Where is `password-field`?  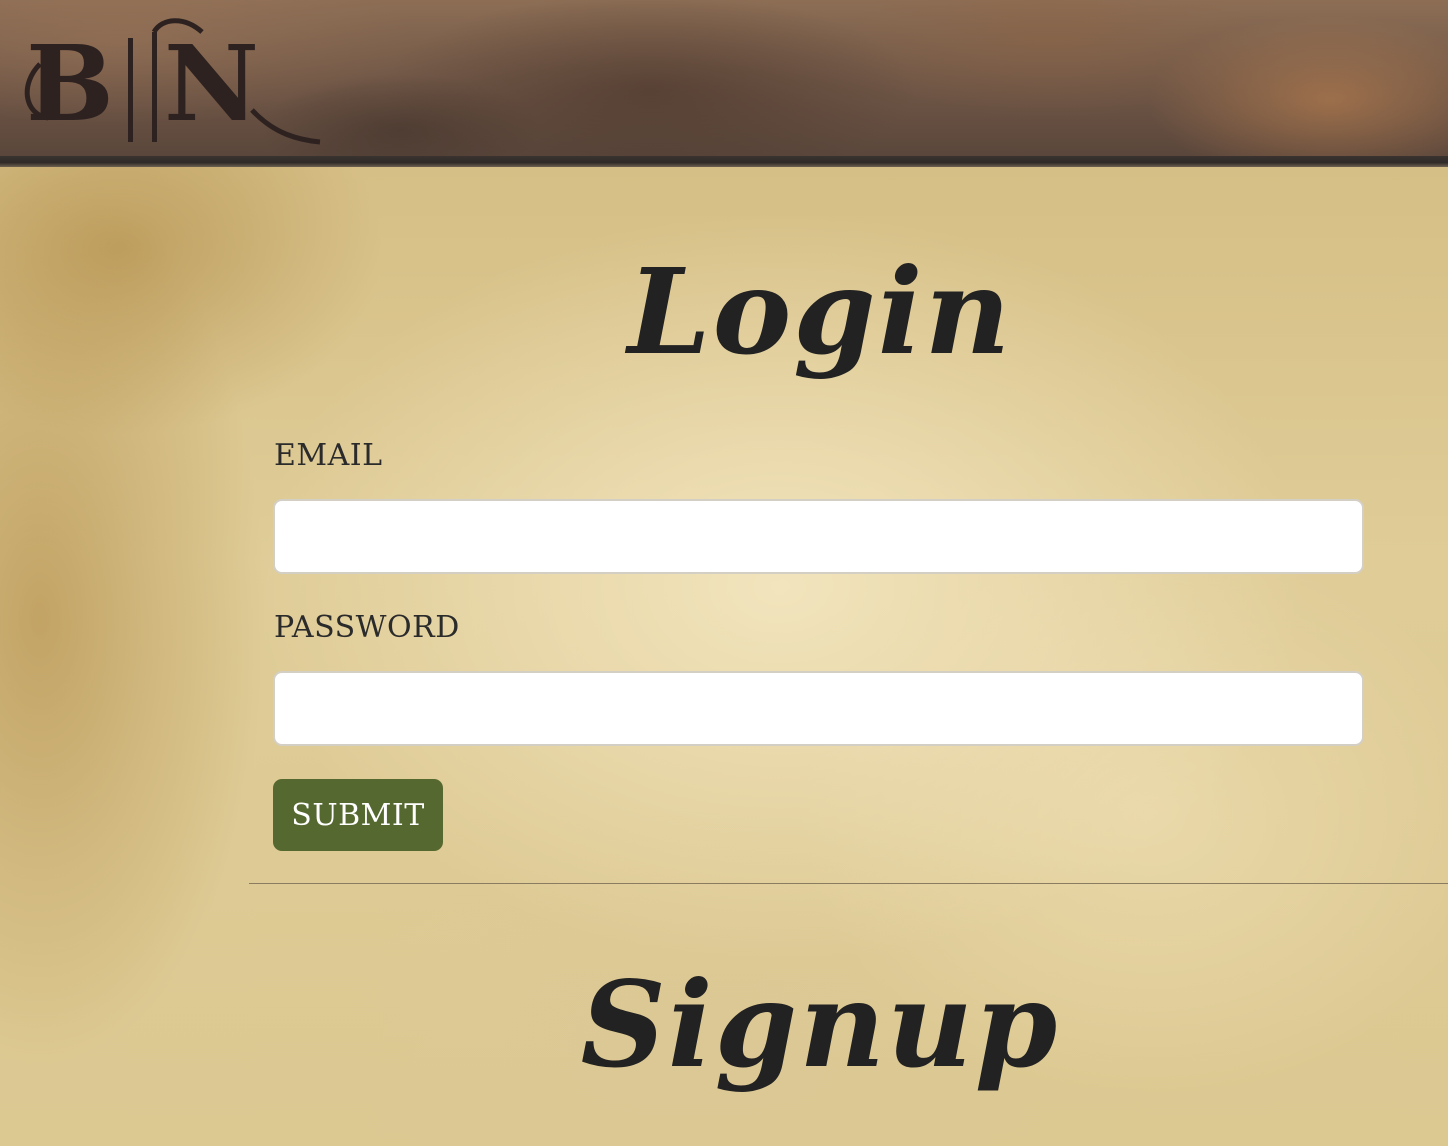 password-field is located at coordinates (818, 708).